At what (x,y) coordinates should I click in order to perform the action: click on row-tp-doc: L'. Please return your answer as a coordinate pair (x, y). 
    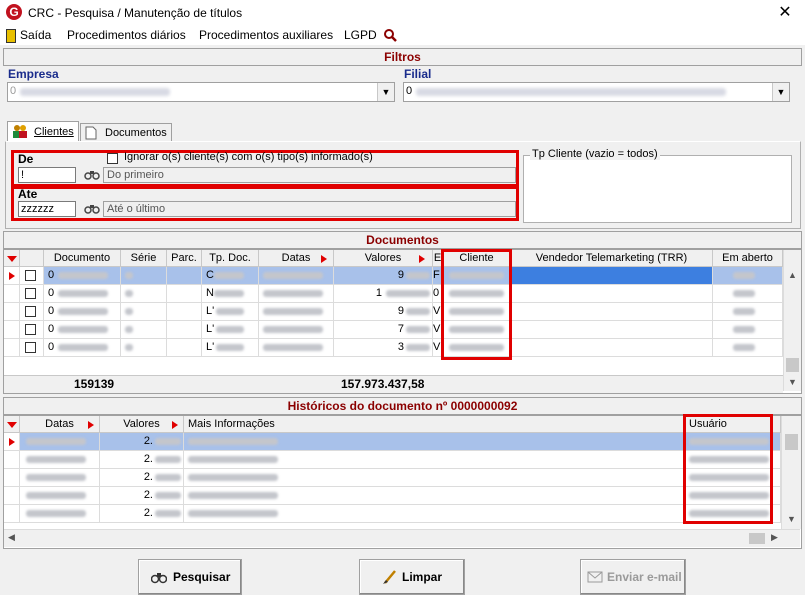
    Looking at the image, I should click on (210, 347).